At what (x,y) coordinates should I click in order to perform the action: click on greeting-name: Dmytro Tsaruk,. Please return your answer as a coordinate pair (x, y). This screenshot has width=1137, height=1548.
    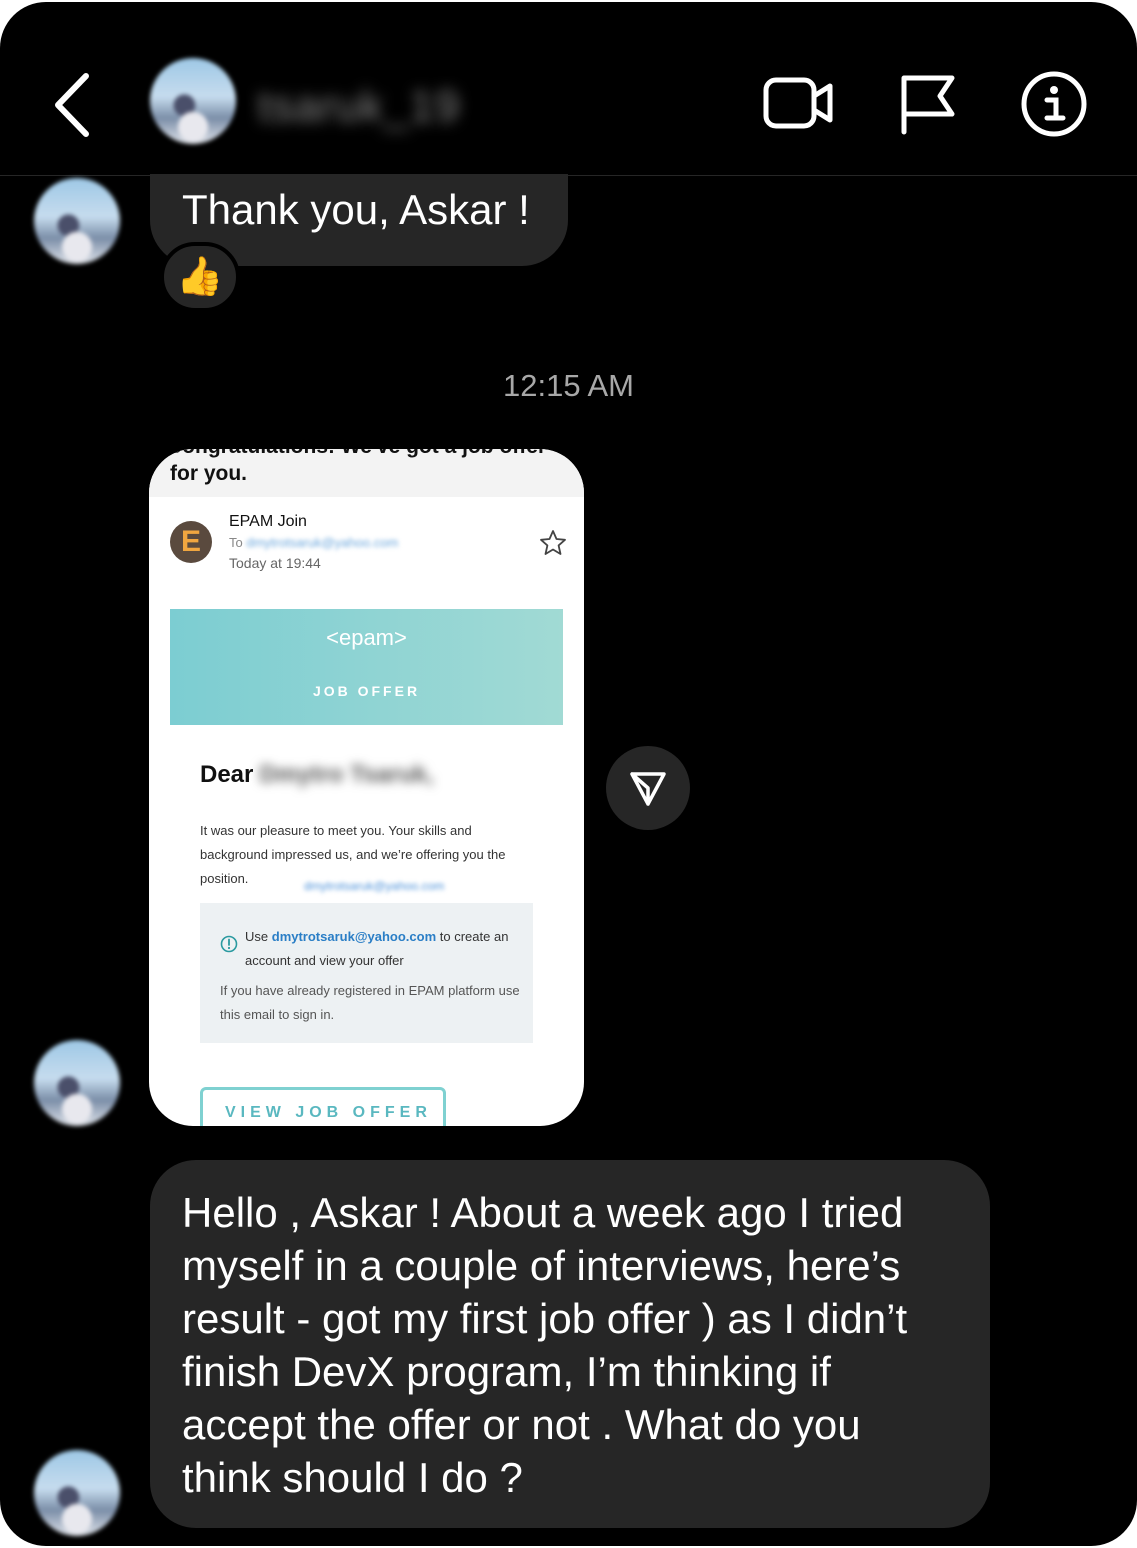
    Looking at the image, I should click on (346, 774).